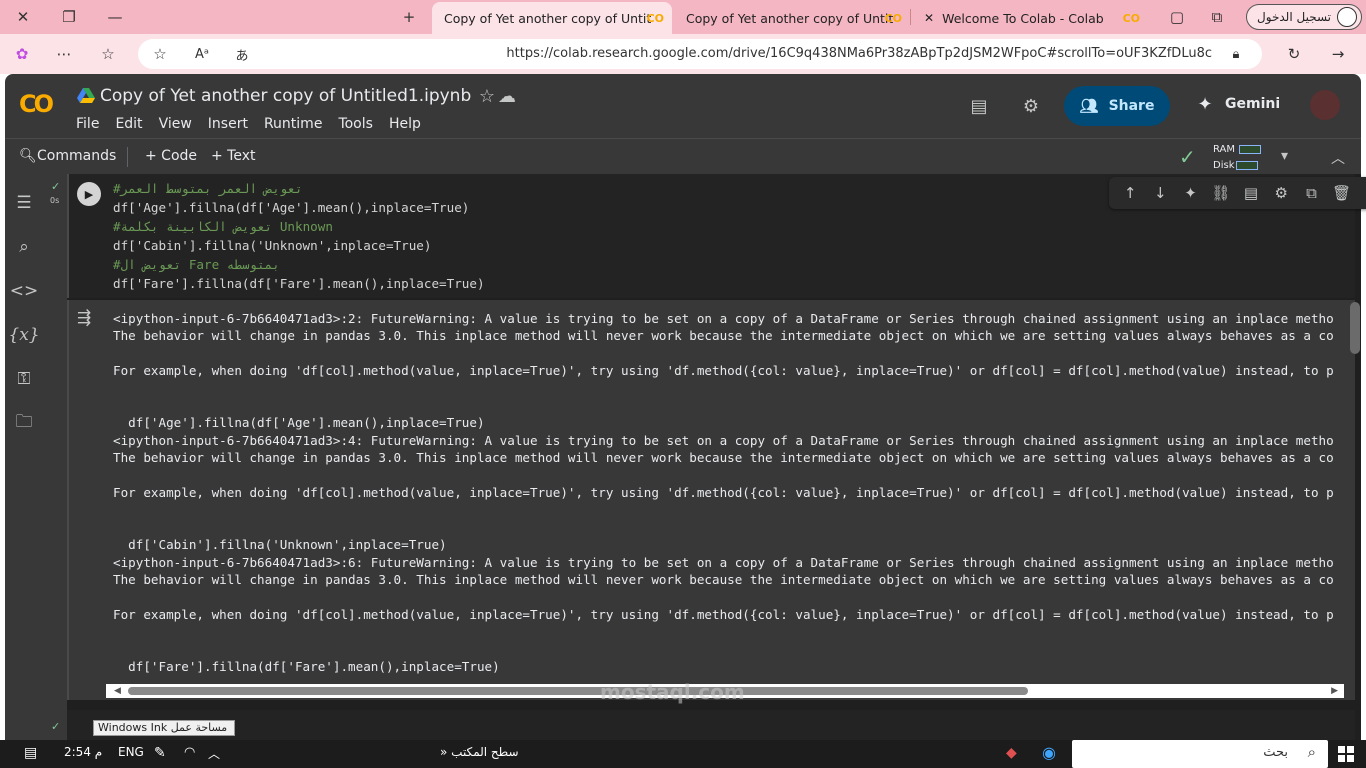  What do you see at coordinates (1334, 691) in the screenshot?
I see `scroll-right-icon: ▶` at bounding box center [1334, 691].